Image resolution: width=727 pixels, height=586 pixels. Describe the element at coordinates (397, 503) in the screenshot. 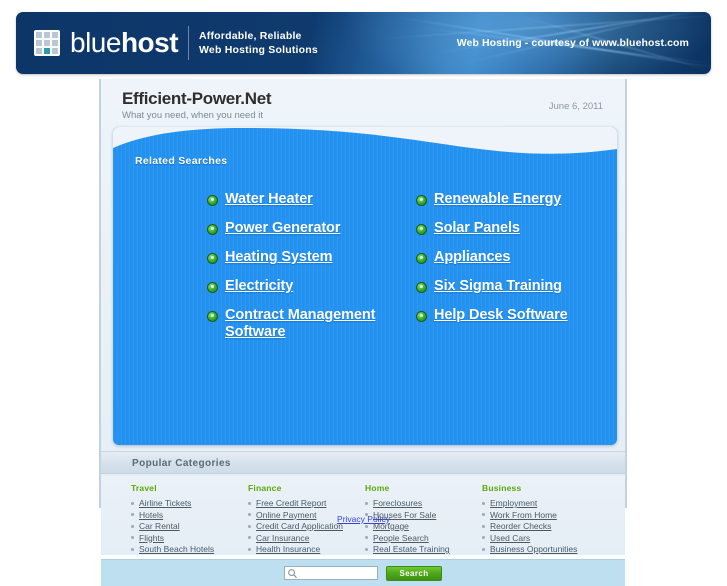

I see `category-link: Foreclosures` at that location.